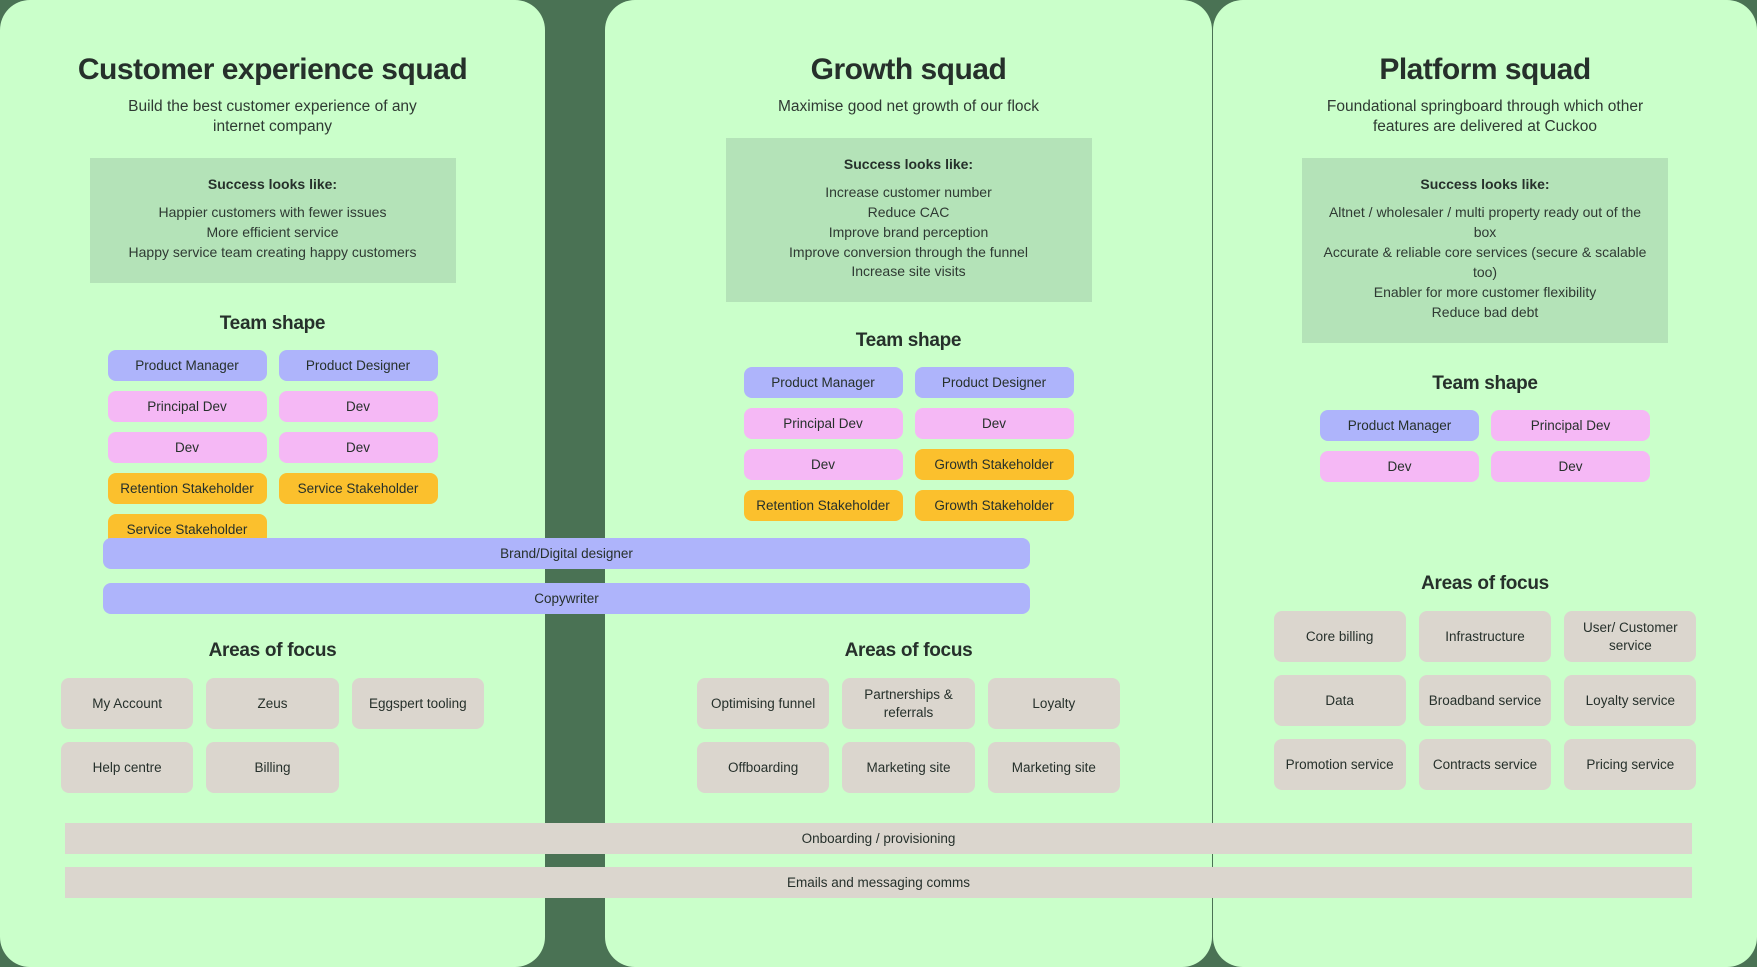  What do you see at coordinates (1485, 636) in the screenshot?
I see `focus-card: Infrastructure` at bounding box center [1485, 636].